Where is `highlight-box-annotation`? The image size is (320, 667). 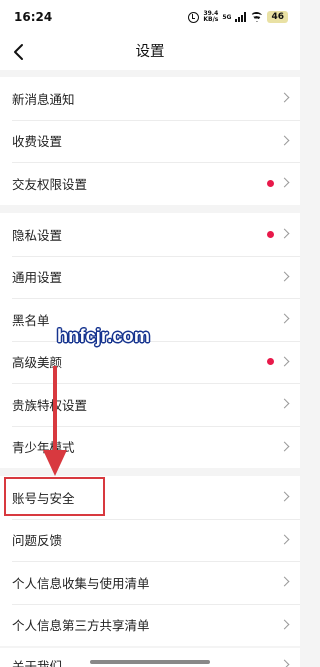 highlight-box-annotation is located at coordinates (54, 496).